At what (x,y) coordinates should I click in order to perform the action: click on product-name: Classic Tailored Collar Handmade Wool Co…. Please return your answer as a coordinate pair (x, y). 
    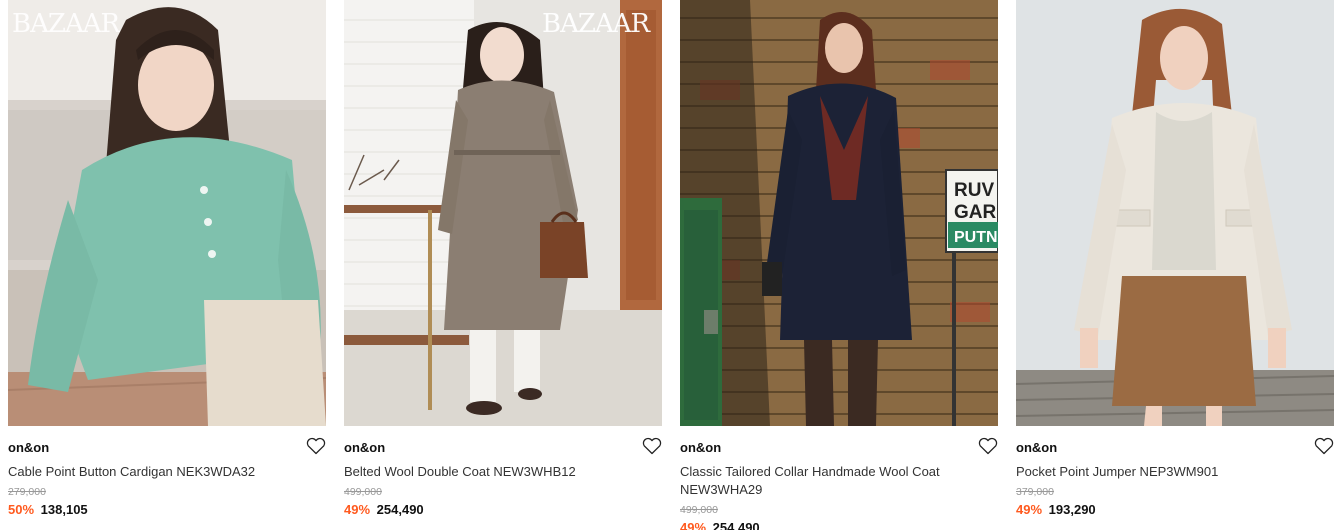
    Looking at the image, I should click on (815, 481).